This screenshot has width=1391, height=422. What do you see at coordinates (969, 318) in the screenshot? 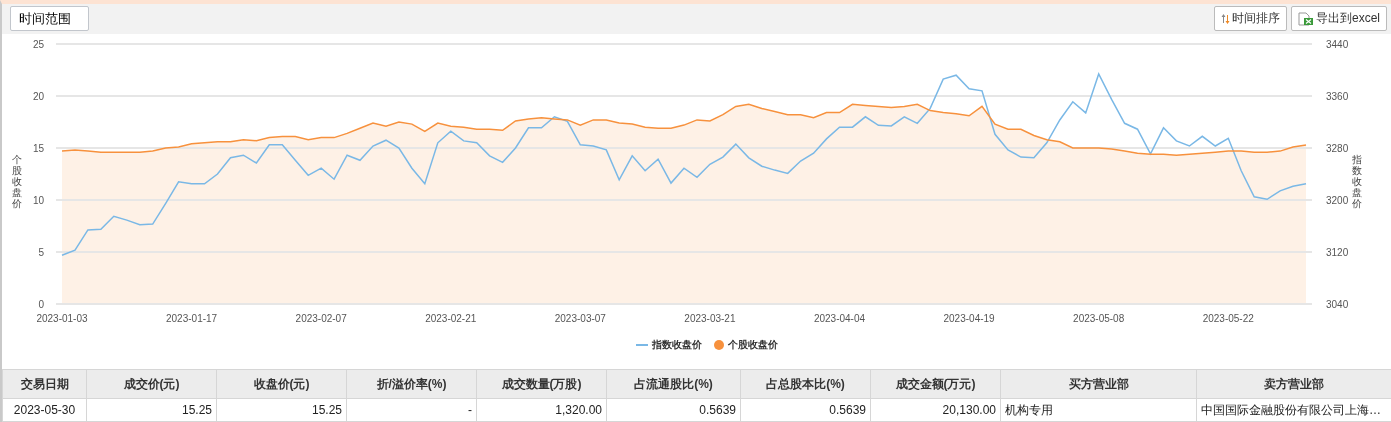
I see `axis-tick-label: 2023-04-19` at bounding box center [969, 318].